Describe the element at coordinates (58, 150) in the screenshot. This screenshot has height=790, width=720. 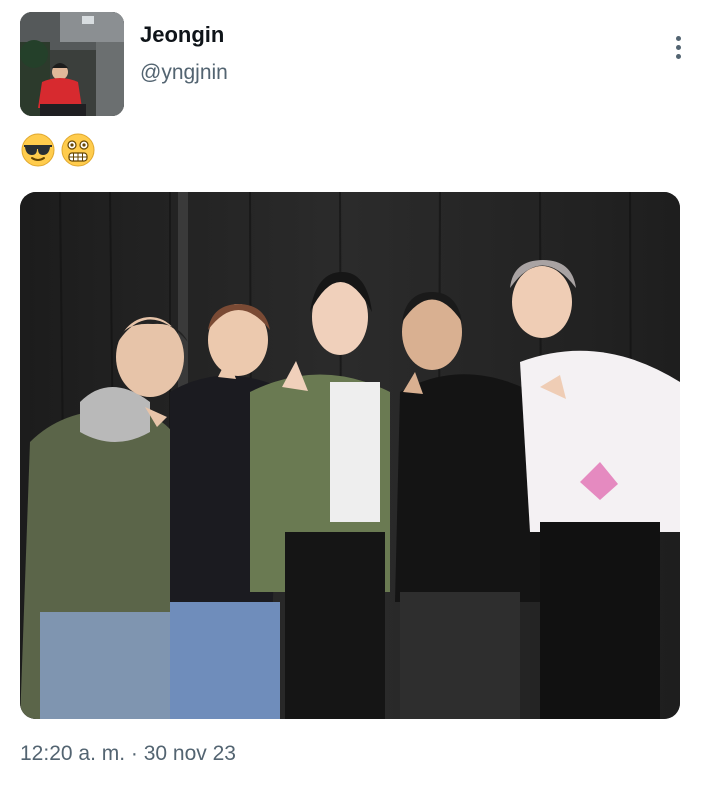
I see `tweet-text` at that location.